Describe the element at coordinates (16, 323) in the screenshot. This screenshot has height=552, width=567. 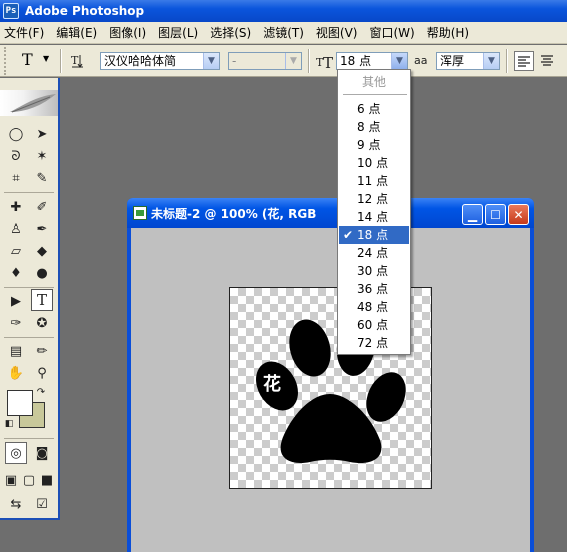
I see `pen-icon: ✑` at that location.